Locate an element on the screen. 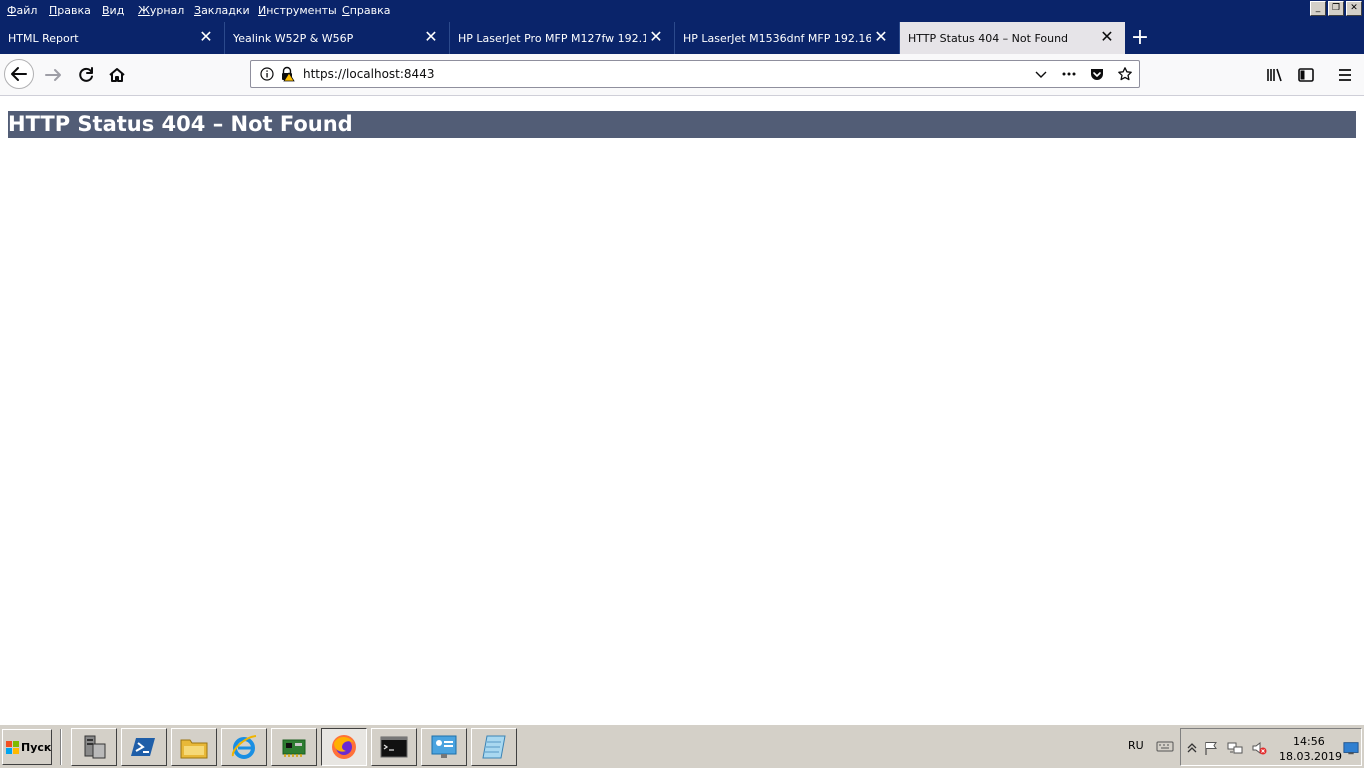  taskbar-network-app is located at coordinates (294, 747).